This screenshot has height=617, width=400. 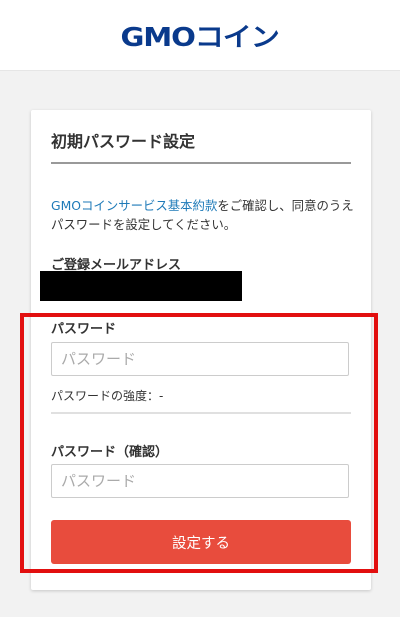 I want to click on site-header: GMOコイン, so click(x=200, y=35).